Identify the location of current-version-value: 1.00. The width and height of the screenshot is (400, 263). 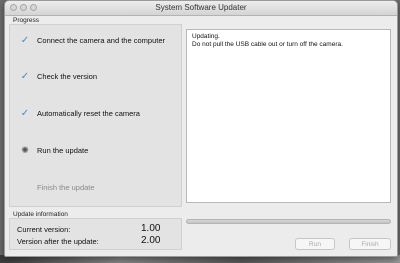
(151, 228).